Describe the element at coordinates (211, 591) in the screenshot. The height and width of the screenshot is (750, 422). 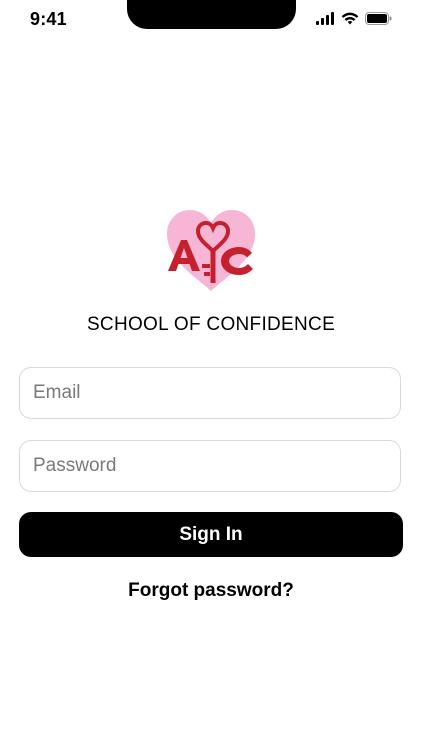
I see `forgot-password-link: Forgot password?` at that location.